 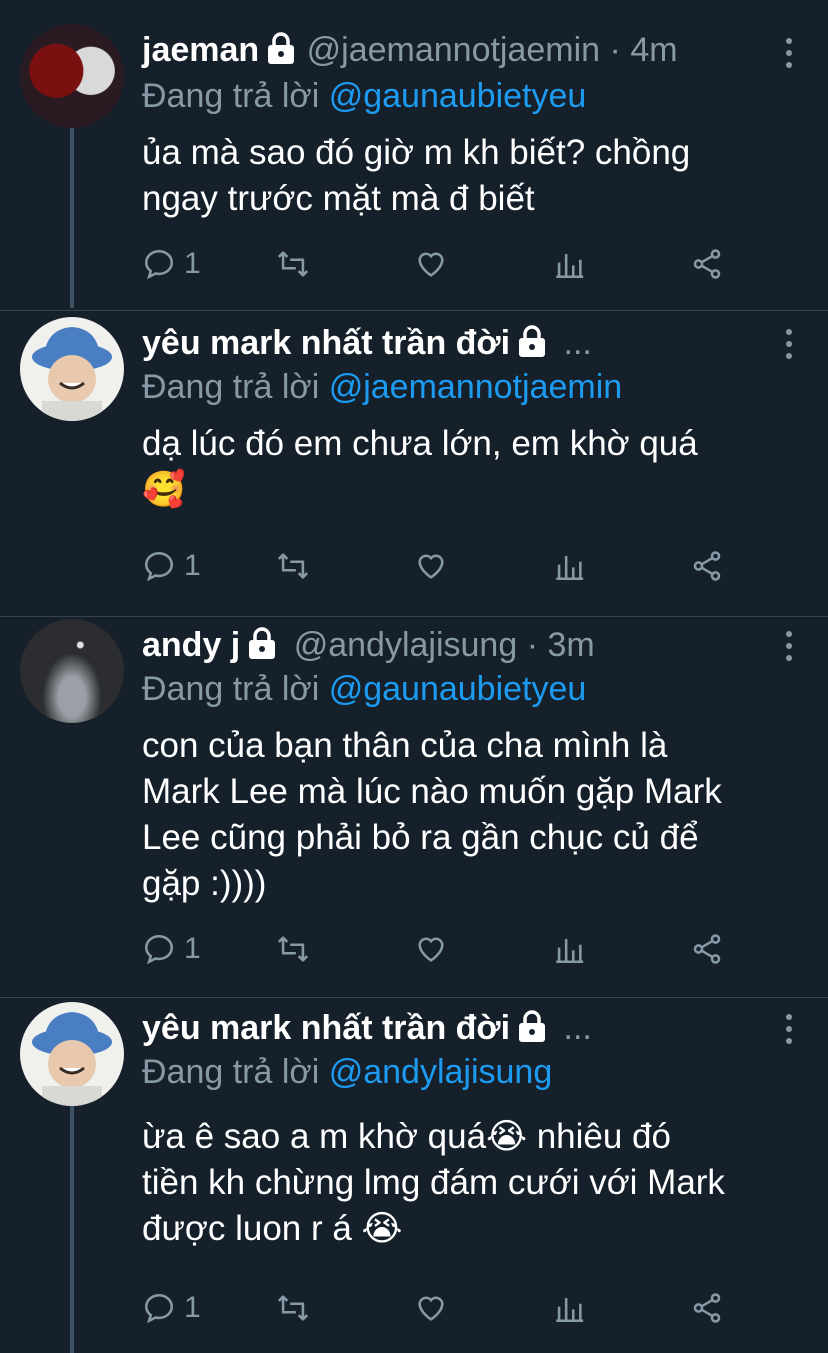 I want to click on tweet-header: andy j @andylajisung · 3m, so click(x=368, y=647).